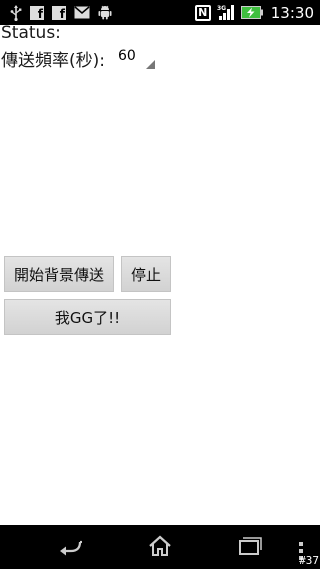  I want to click on start-background-send-button: 開始背景傳送, so click(59, 274).